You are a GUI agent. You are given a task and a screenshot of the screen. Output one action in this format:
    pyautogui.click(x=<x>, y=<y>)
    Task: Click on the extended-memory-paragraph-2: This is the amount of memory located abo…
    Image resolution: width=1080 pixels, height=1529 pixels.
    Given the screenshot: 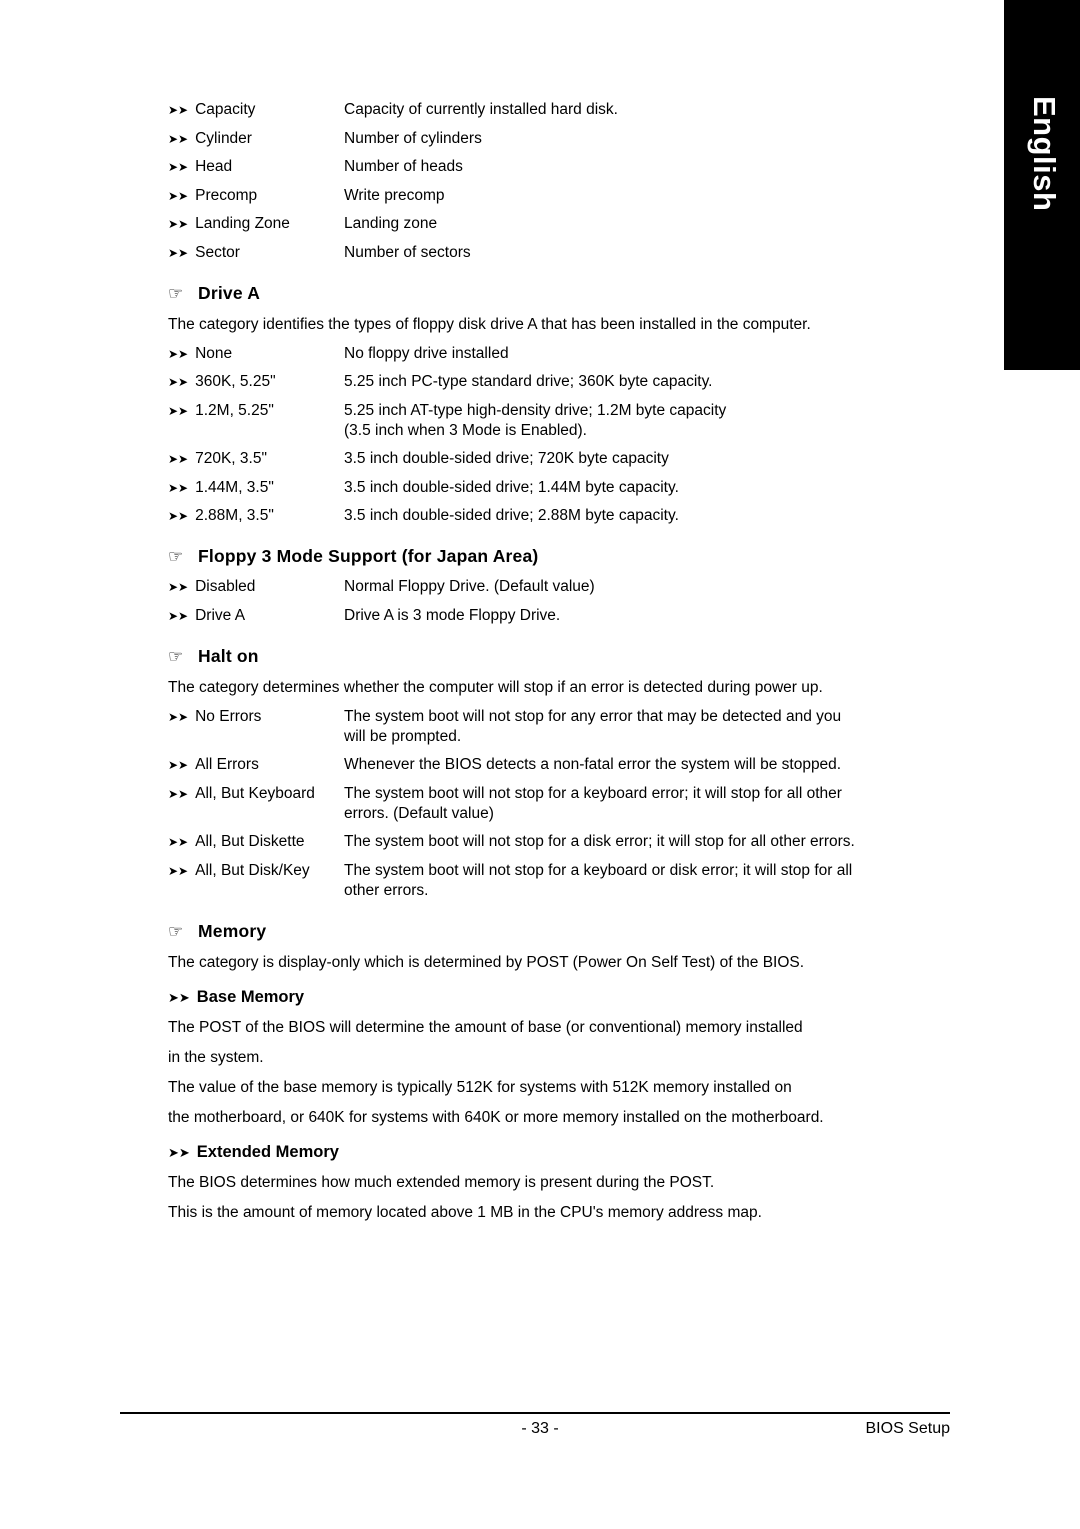 What is the action you would take?
    pyautogui.click(x=465, y=1212)
    